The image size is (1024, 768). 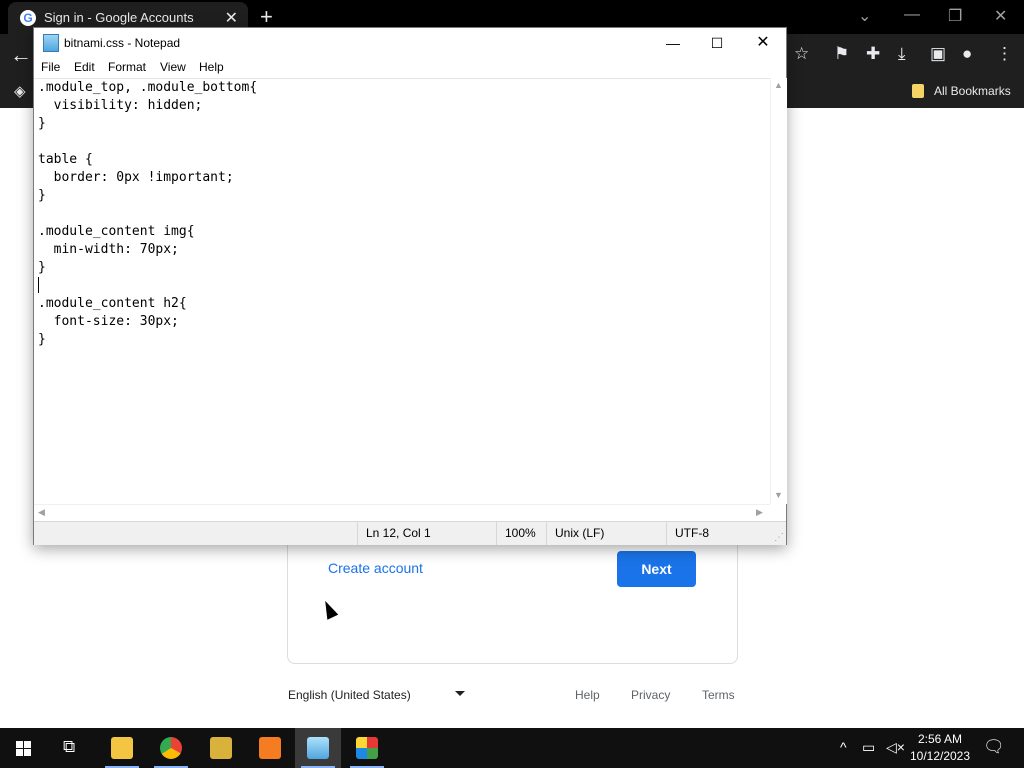 What do you see at coordinates (687, 533) in the screenshot?
I see `encoding: UTF-8` at bounding box center [687, 533].